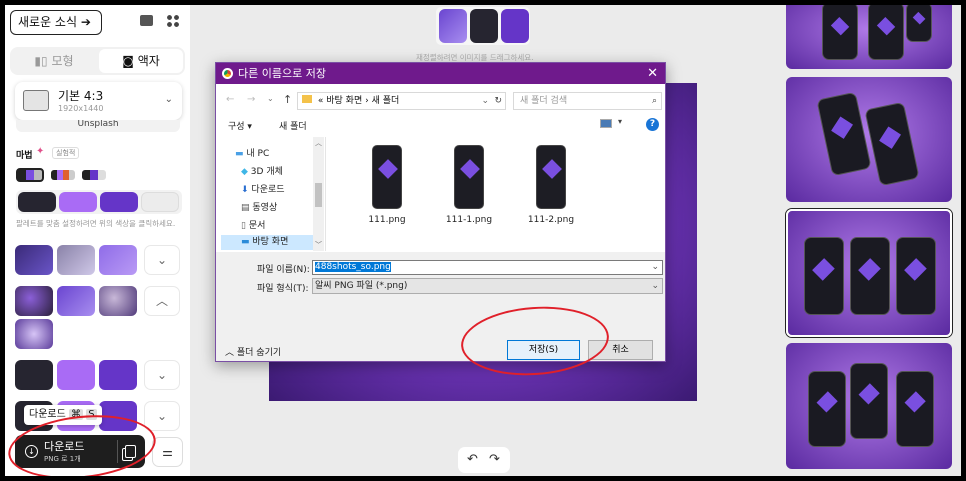  Describe the element at coordinates (487, 286) in the screenshot. I see `filetype-select: 알씨 PNG 파일 (*.png) ⌄` at that location.